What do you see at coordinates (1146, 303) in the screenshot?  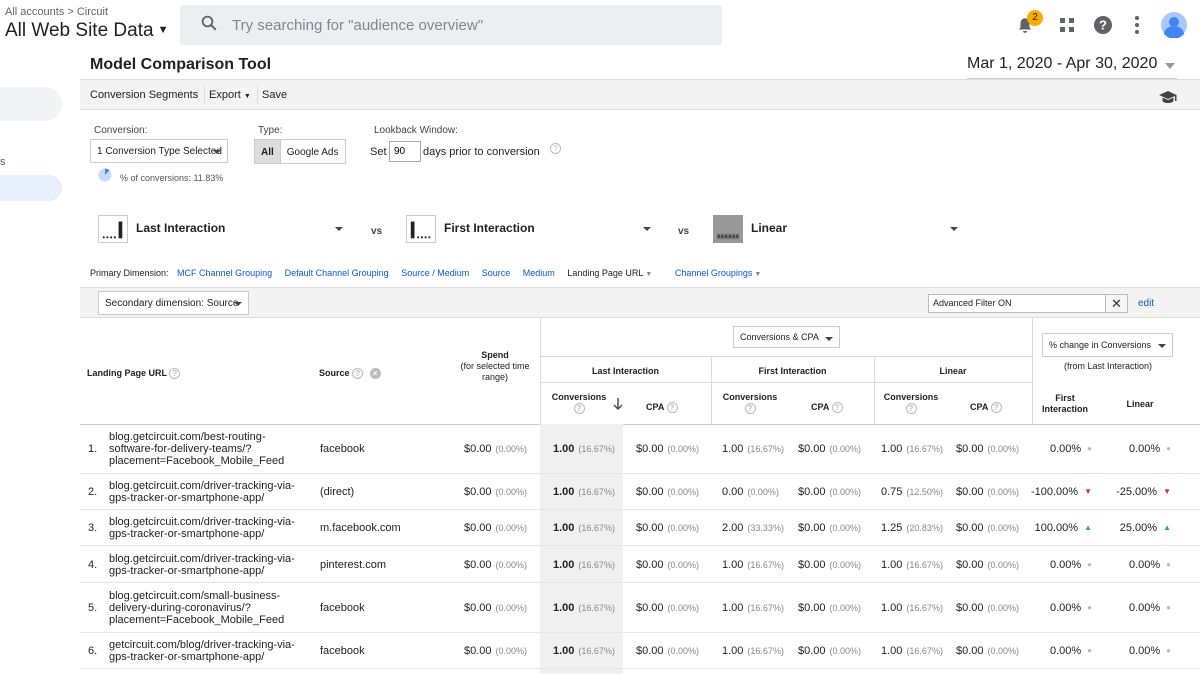 I see `edit-filter-link: edit` at bounding box center [1146, 303].